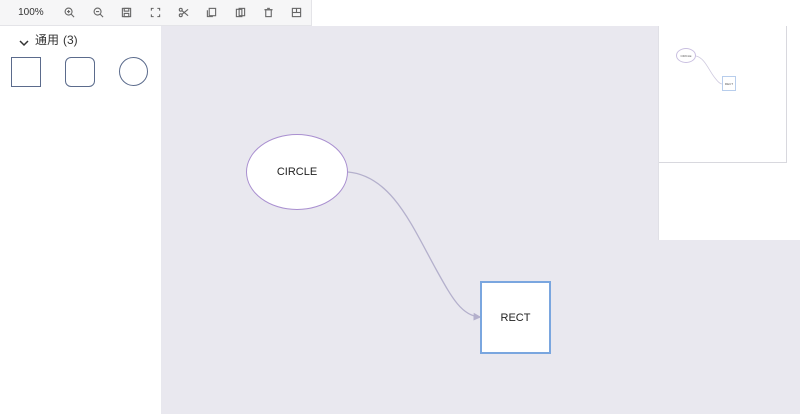 This screenshot has height=414, width=800. I want to click on rounded-rect-shape, so click(80, 72).